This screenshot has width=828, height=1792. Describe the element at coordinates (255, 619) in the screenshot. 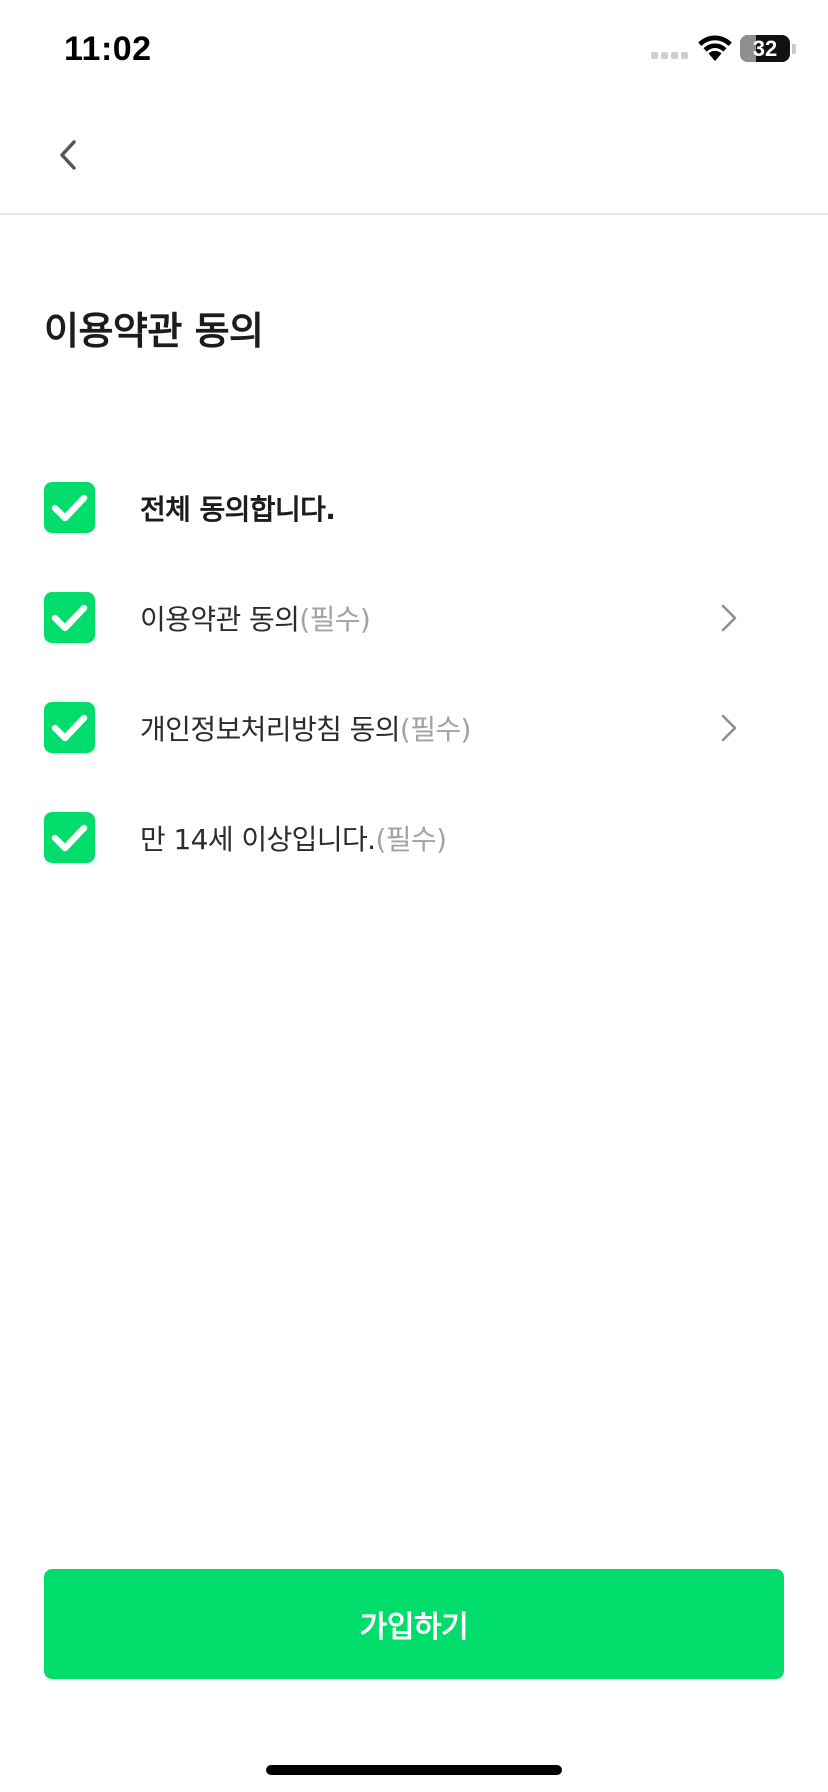

I see `agree-terms-label: 이용약관 동의(필수)` at that location.